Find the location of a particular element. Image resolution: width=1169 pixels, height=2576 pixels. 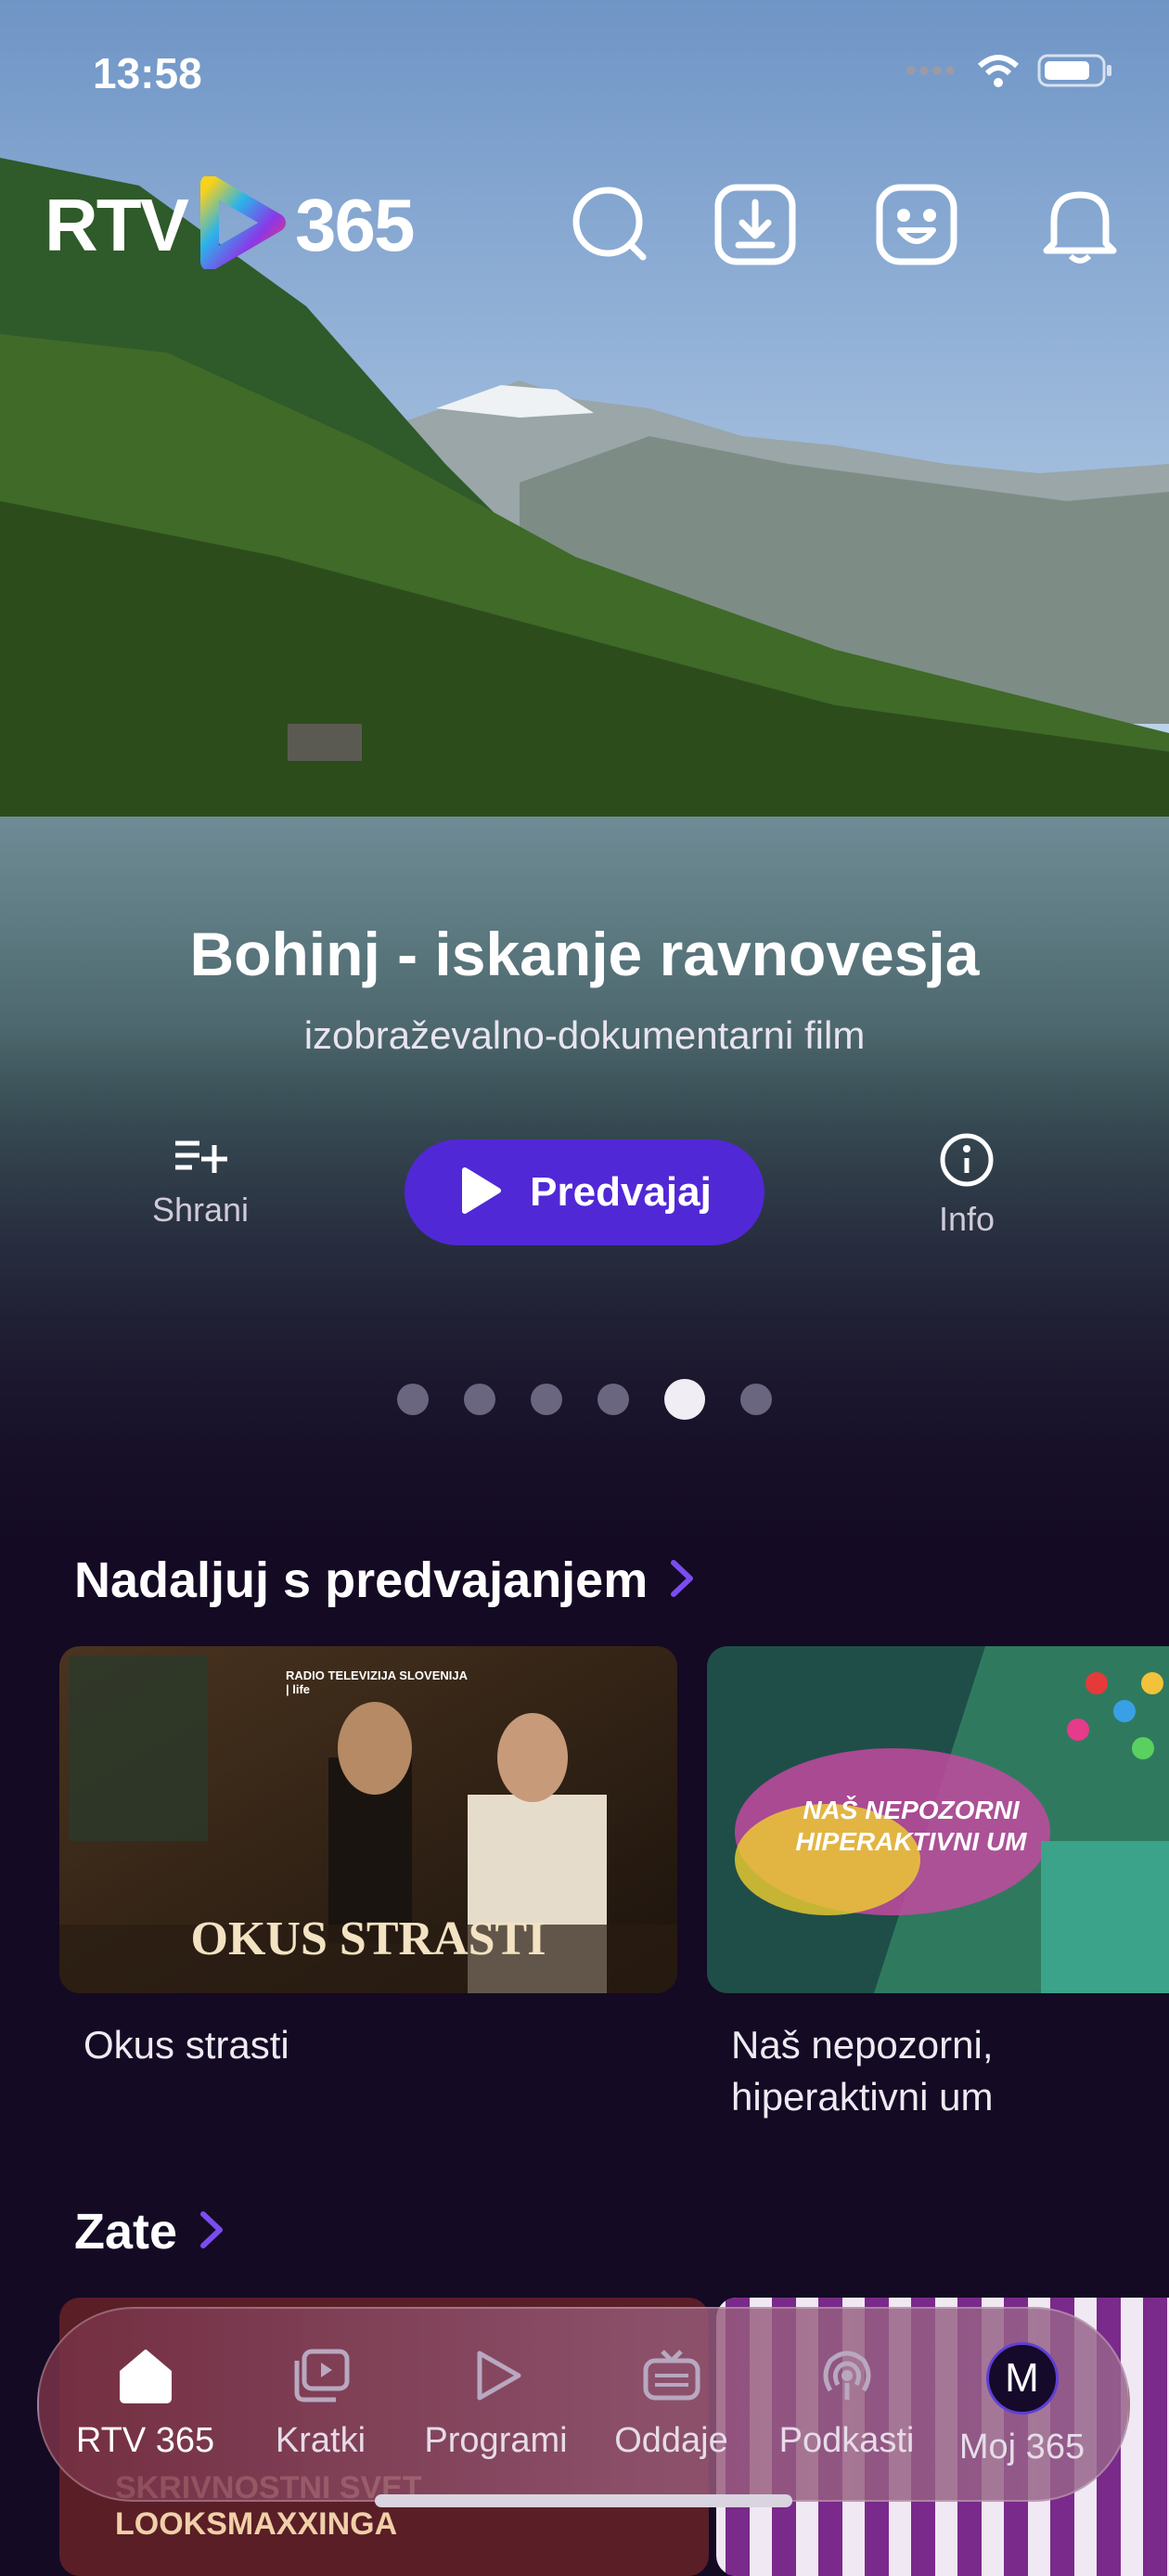

status-time: 13:58 is located at coordinates (147, 73).